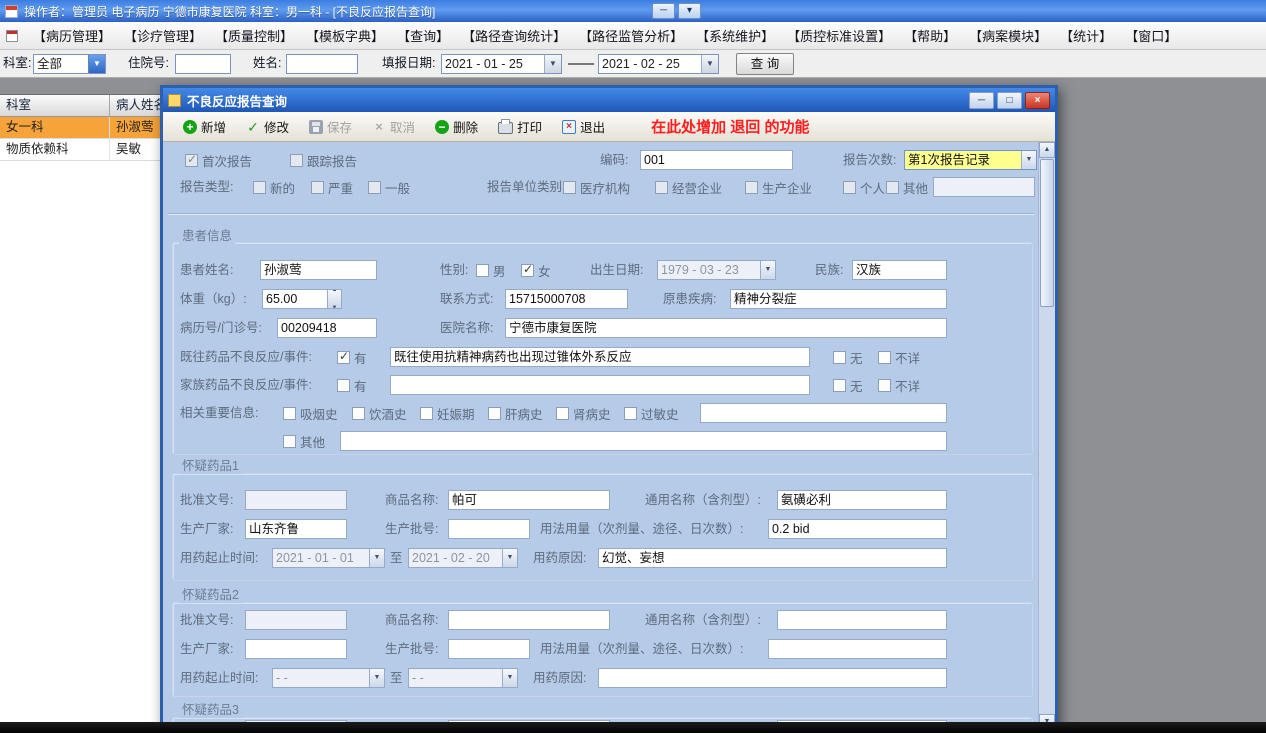 The image size is (1266, 733). What do you see at coordinates (688, 187) in the screenshot?
I see `unit-business-checkbox: 经营企业` at bounding box center [688, 187].